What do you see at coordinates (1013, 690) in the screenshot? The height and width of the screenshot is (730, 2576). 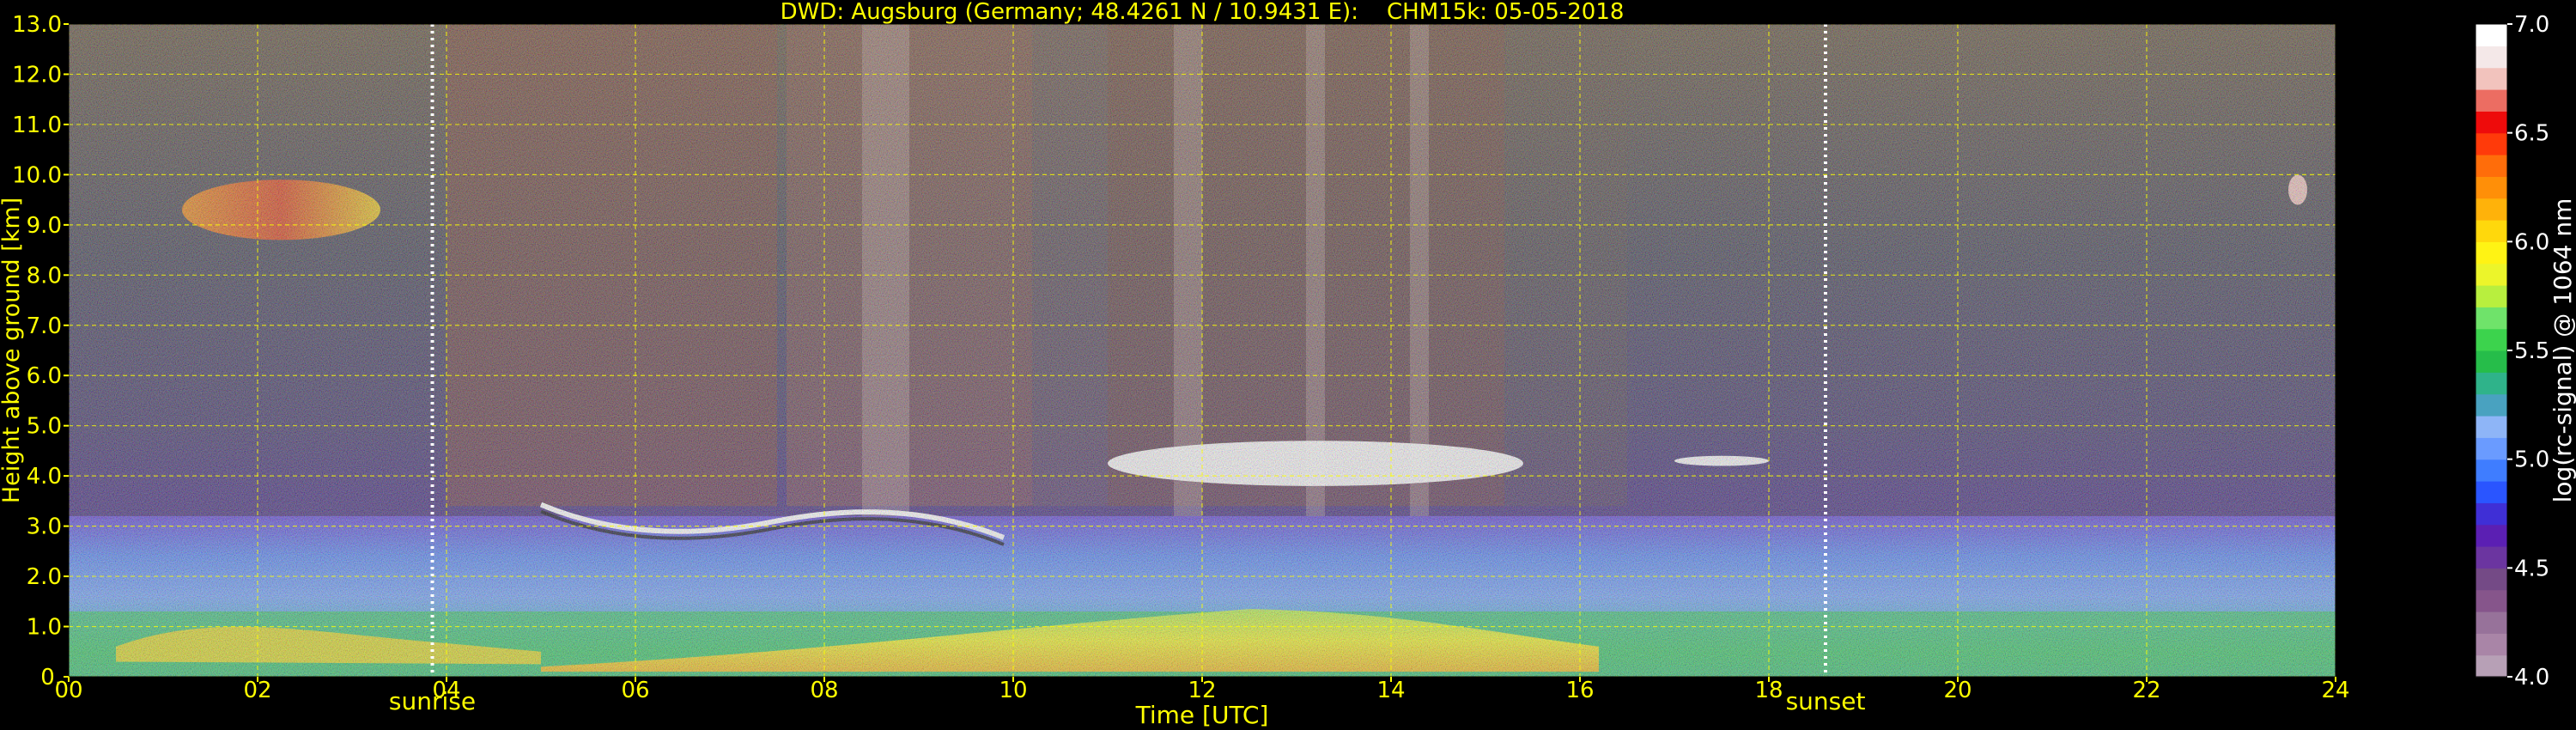 I see `x-tick-label: 10` at bounding box center [1013, 690].